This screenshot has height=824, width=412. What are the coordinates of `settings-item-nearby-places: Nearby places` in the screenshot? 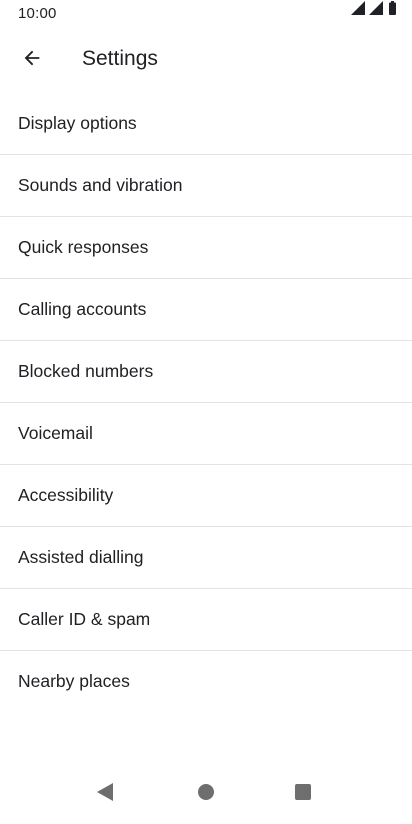 It's located at (206, 681).